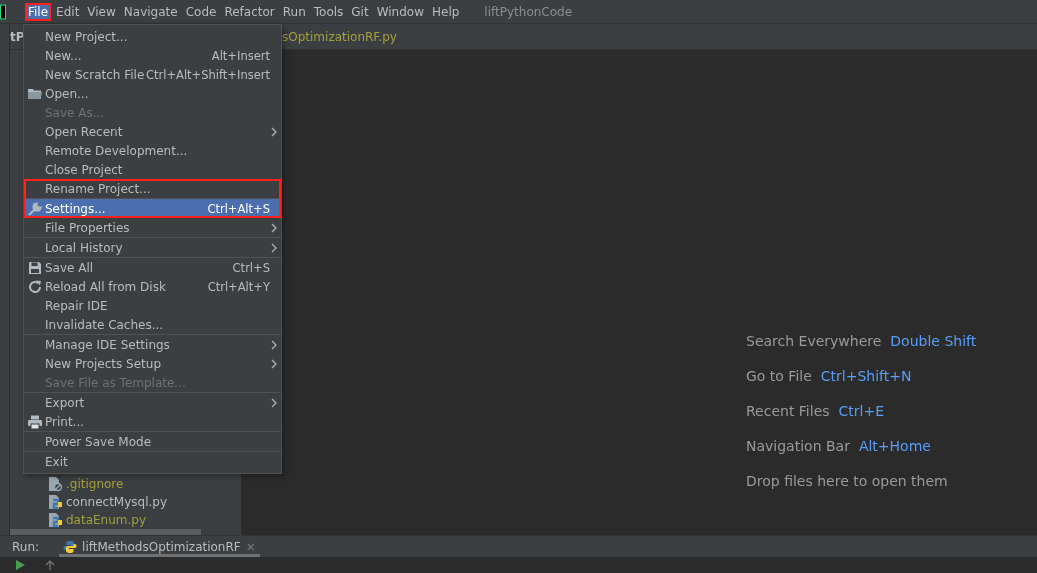 Image resolution: width=1037 pixels, height=573 pixels. What do you see at coordinates (152, 441) in the screenshot?
I see `menu-item: Power Save Mode` at bounding box center [152, 441].